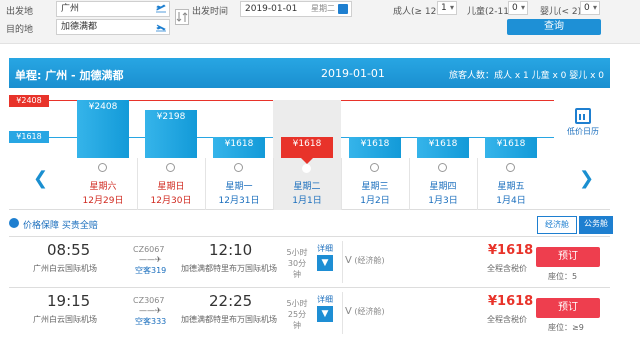 Image resolution: width=640 pixels, height=344 pixels. I want to click on dep-time: 08:55, so click(69, 250).